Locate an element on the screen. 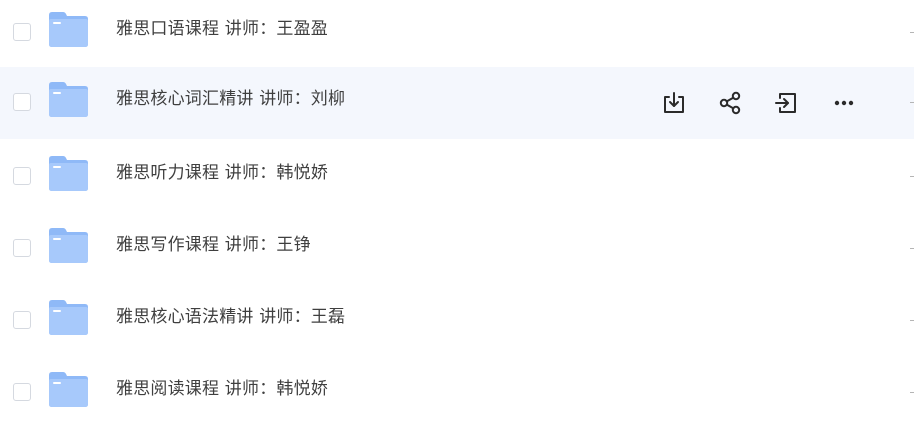  move-to-icon is located at coordinates (786, 103).